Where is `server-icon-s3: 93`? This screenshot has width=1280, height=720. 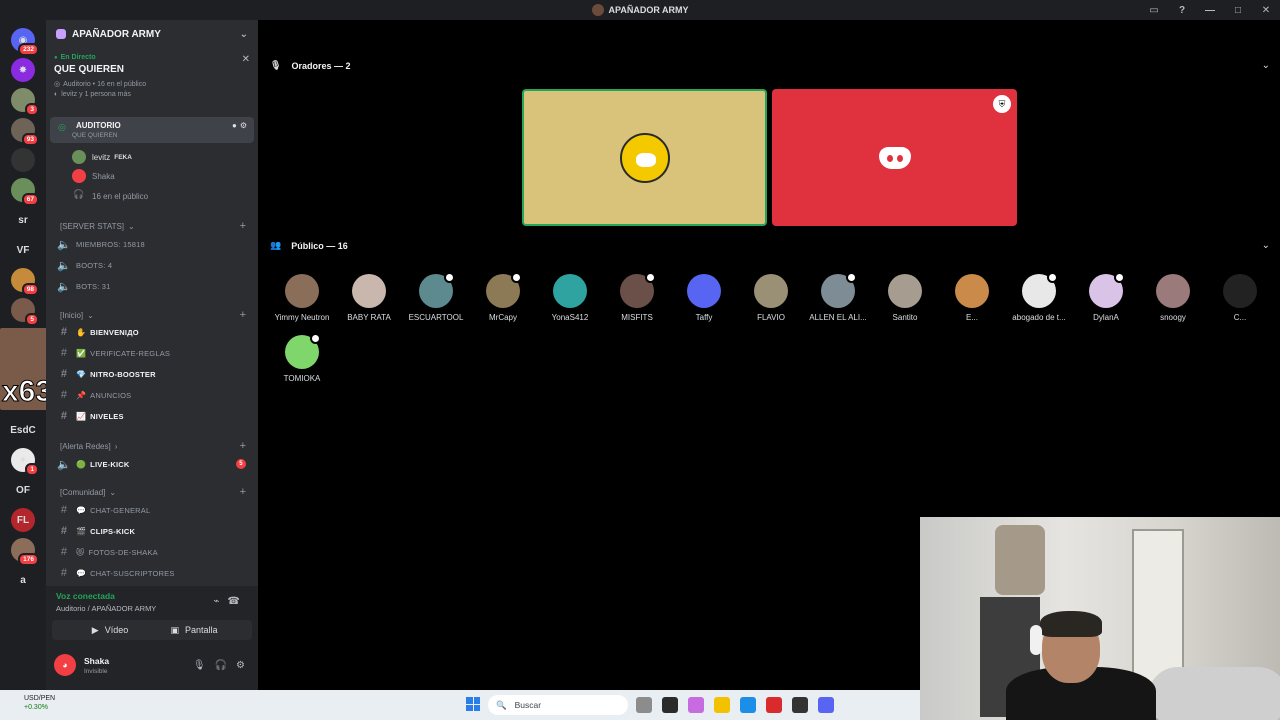
server-icon-s3: 93 is located at coordinates (25, 132).